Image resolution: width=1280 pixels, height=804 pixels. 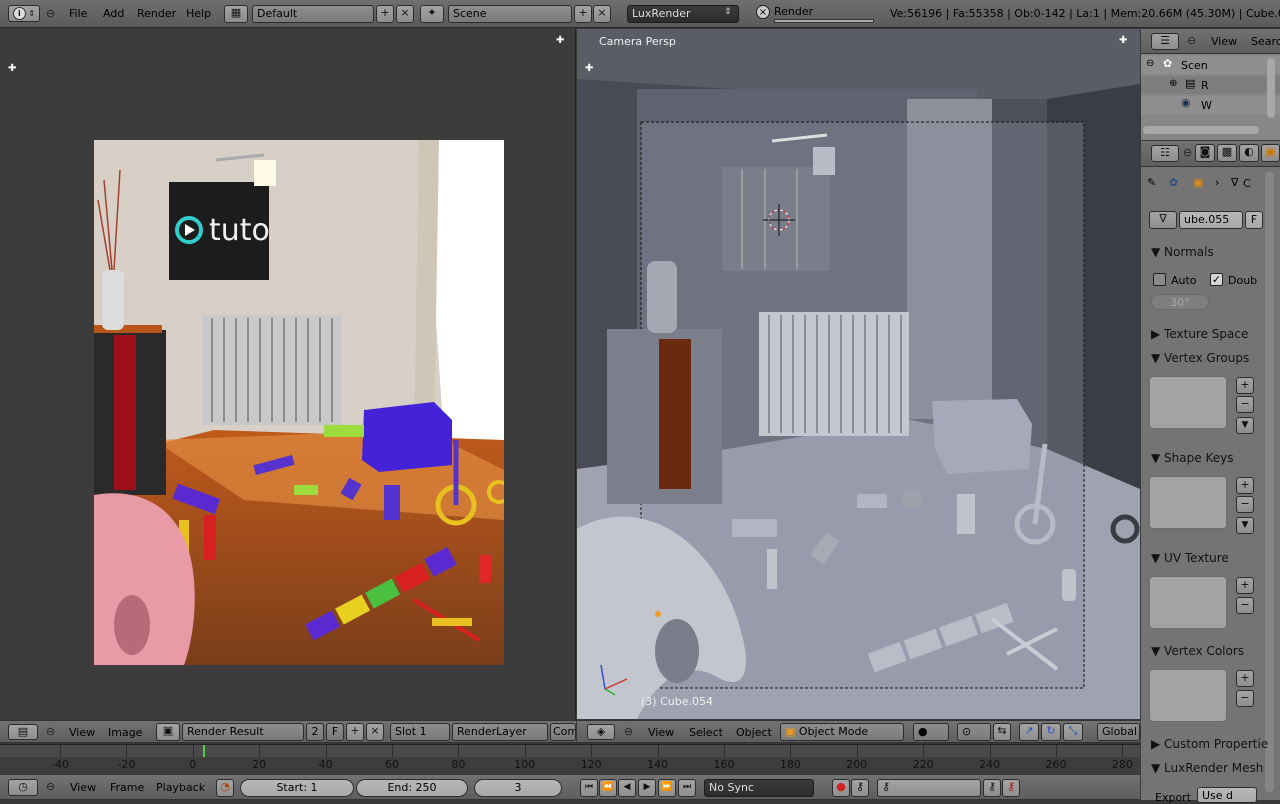 I want to click on viewport-type-button: ◈, so click(x=601, y=732).